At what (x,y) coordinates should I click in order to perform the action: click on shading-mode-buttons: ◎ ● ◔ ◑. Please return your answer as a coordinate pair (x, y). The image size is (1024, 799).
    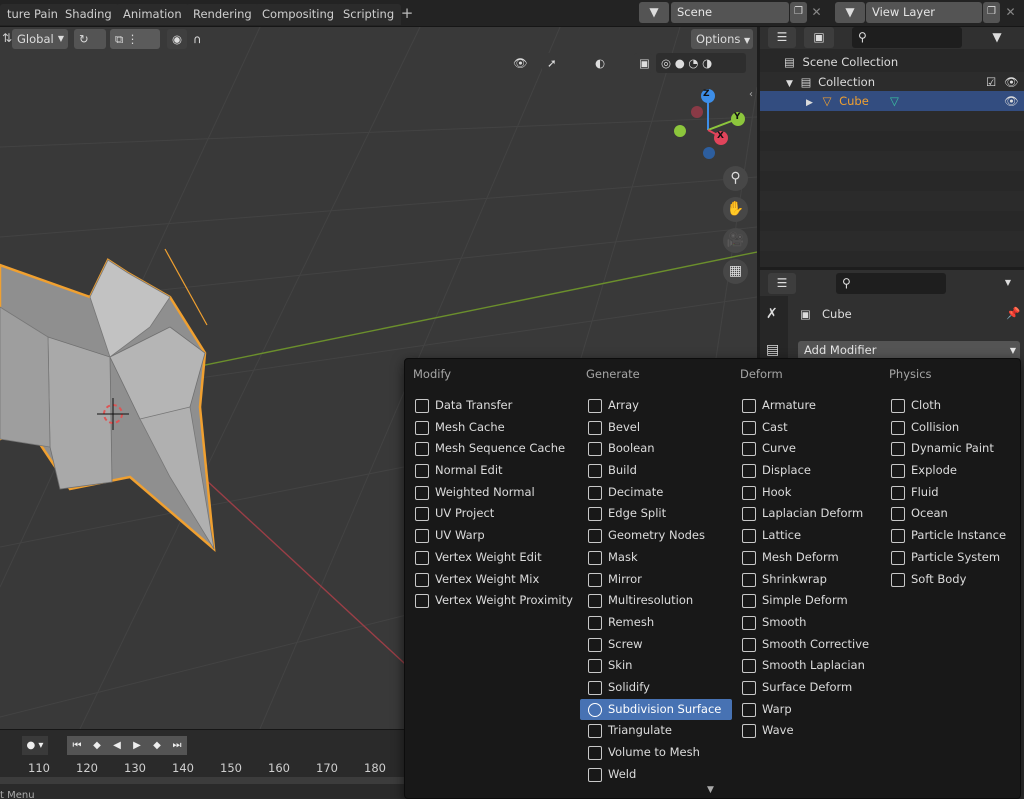
    Looking at the image, I should click on (701, 63).